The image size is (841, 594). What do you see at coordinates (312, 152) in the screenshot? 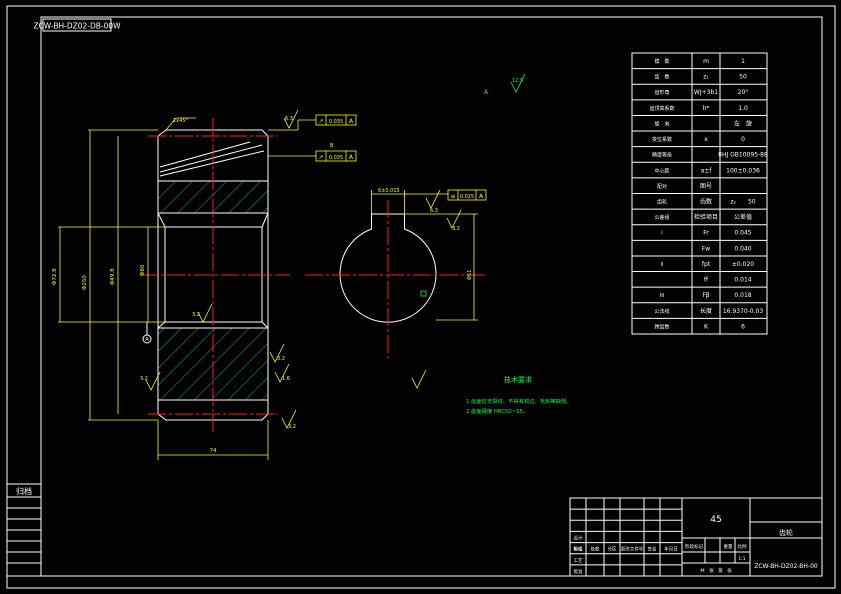
I see `tolerance-frame-2: ↗ 0.035 A B` at bounding box center [312, 152].